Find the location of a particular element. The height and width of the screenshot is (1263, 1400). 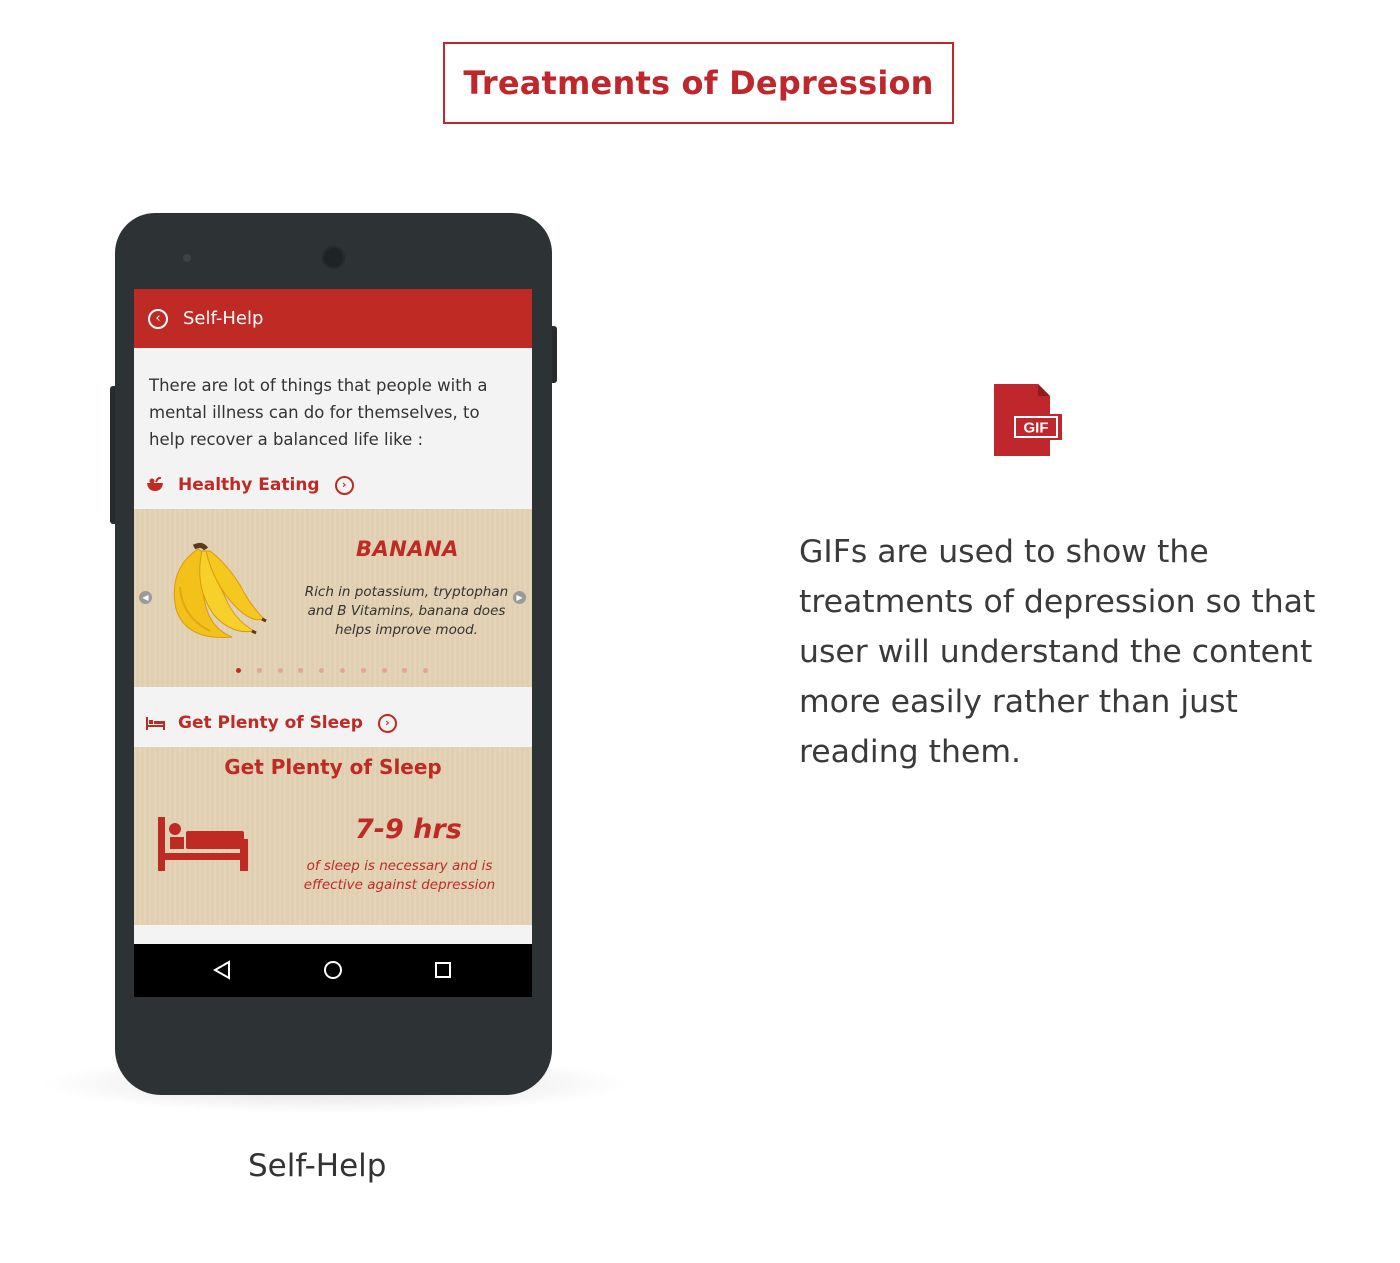

page-title: Treatments of Depression is located at coordinates (698, 83).